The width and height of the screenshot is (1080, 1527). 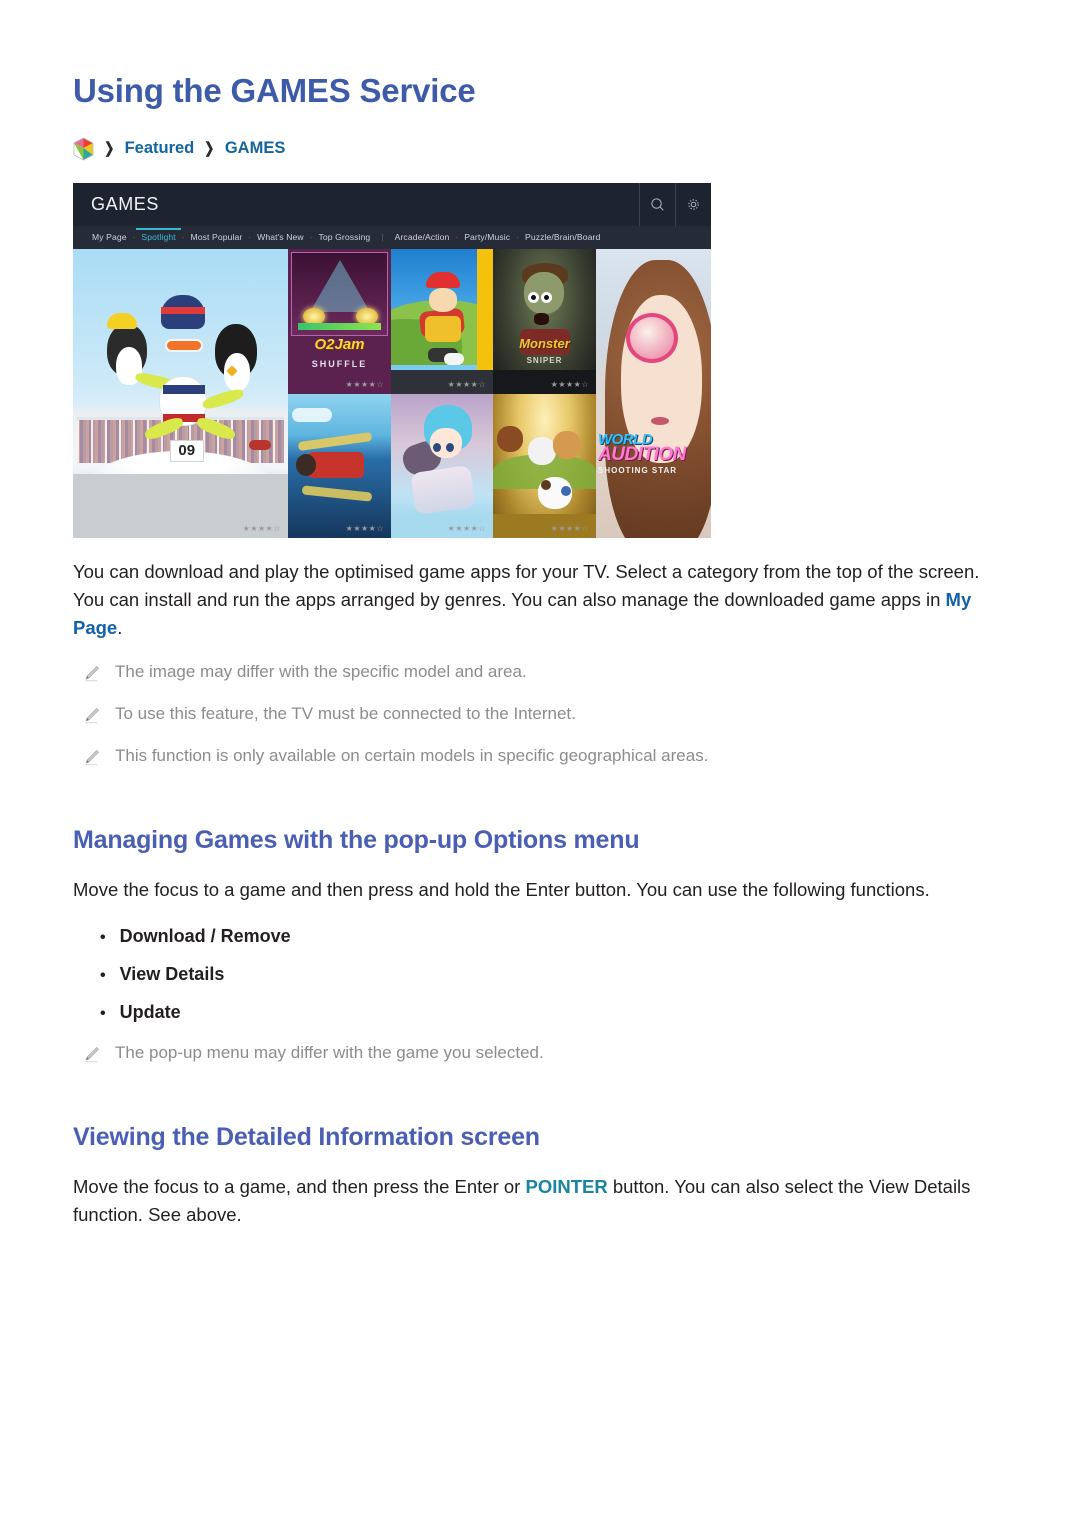 What do you see at coordinates (541, 149) in the screenshot?
I see `breadcrumb: ❯ Featured ❯ GAMES` at bounding box center [541, 149].